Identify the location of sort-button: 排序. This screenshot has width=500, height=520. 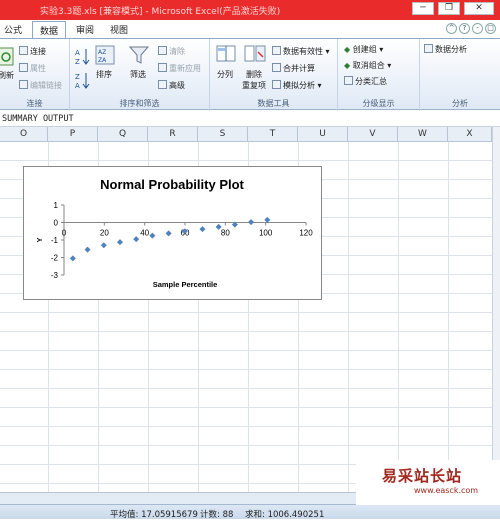
(104, 74).